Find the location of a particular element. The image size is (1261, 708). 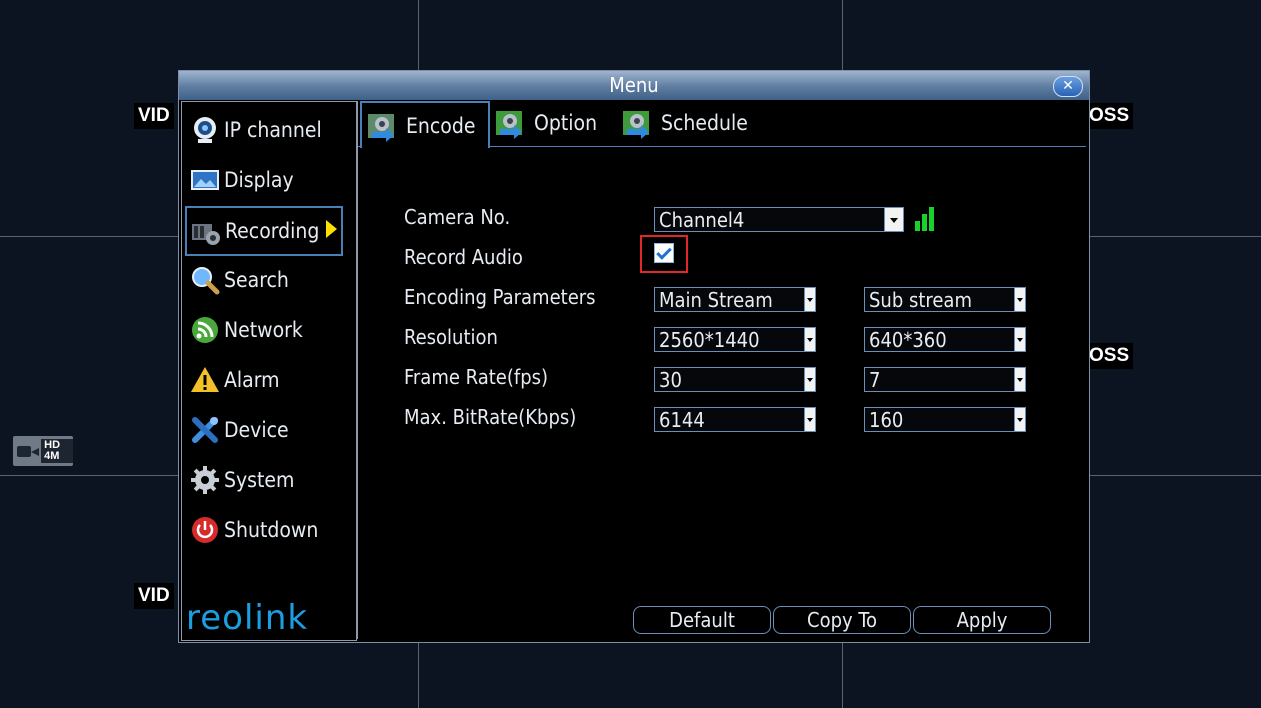

sub-bitrate-select: 160 is located at coordinates (945, 419).